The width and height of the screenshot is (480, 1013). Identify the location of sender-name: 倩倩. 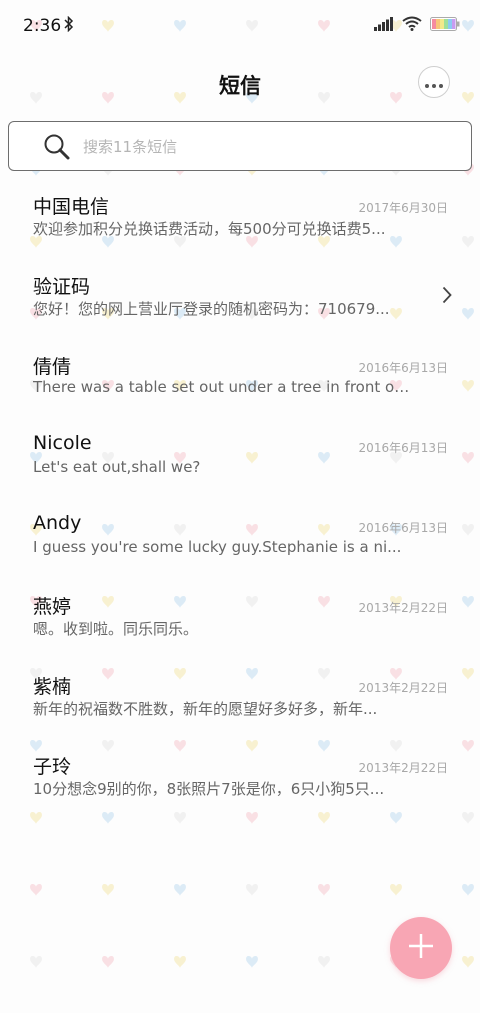
(52, 367).